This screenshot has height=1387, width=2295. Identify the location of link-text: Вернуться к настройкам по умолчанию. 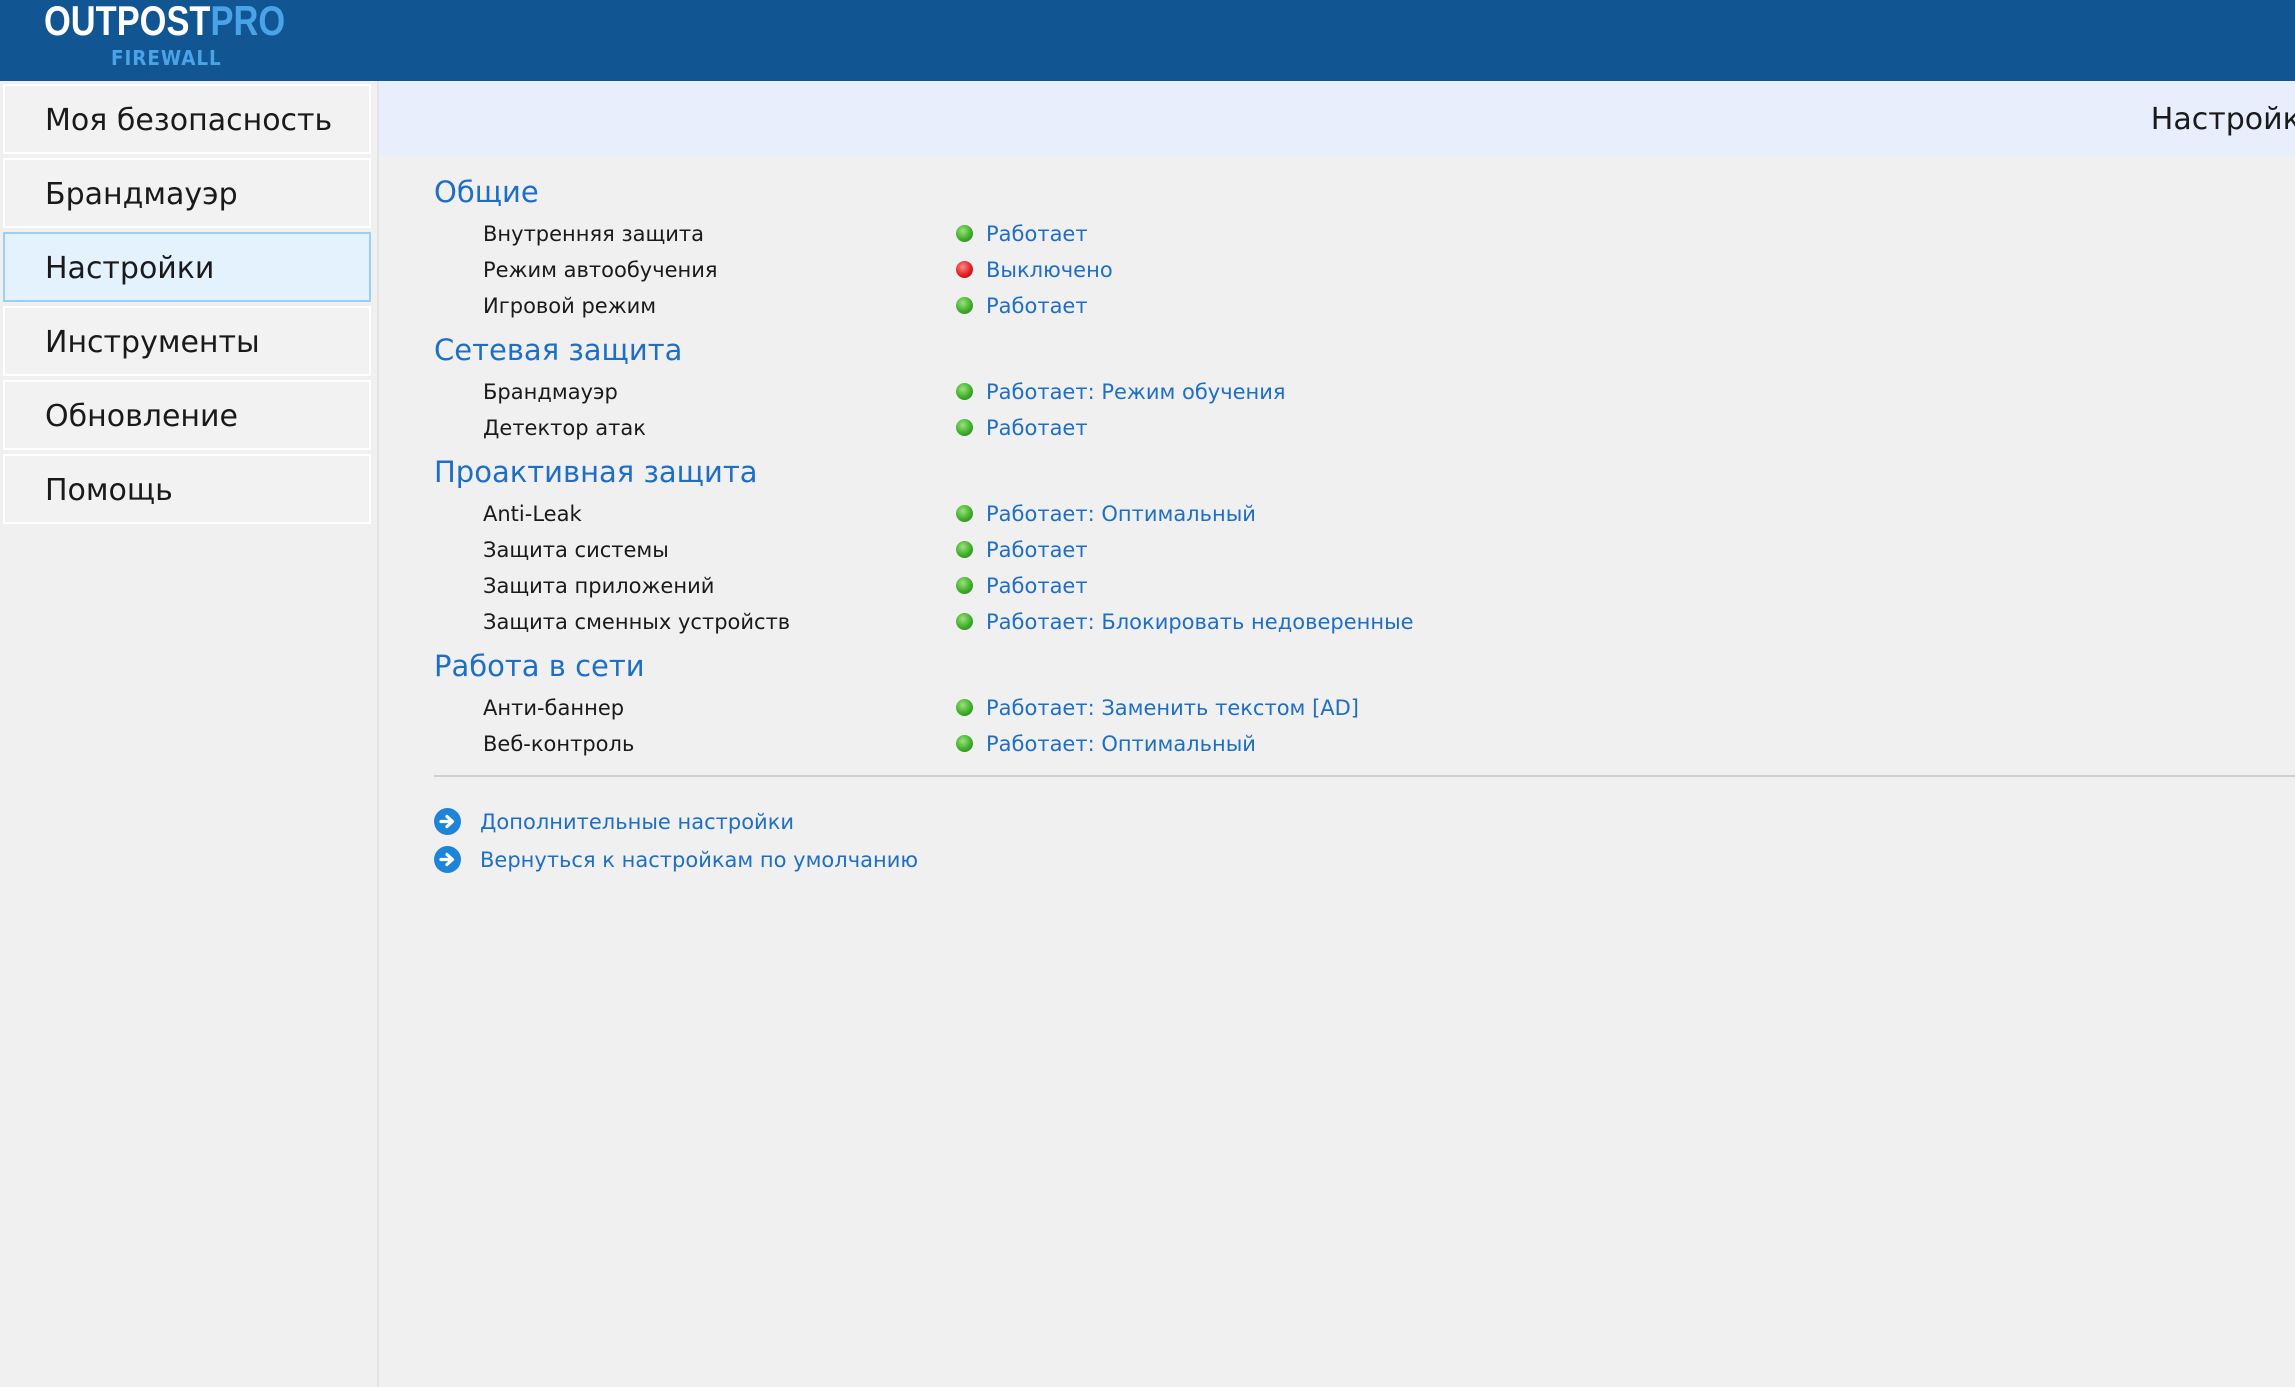
(699, 860).